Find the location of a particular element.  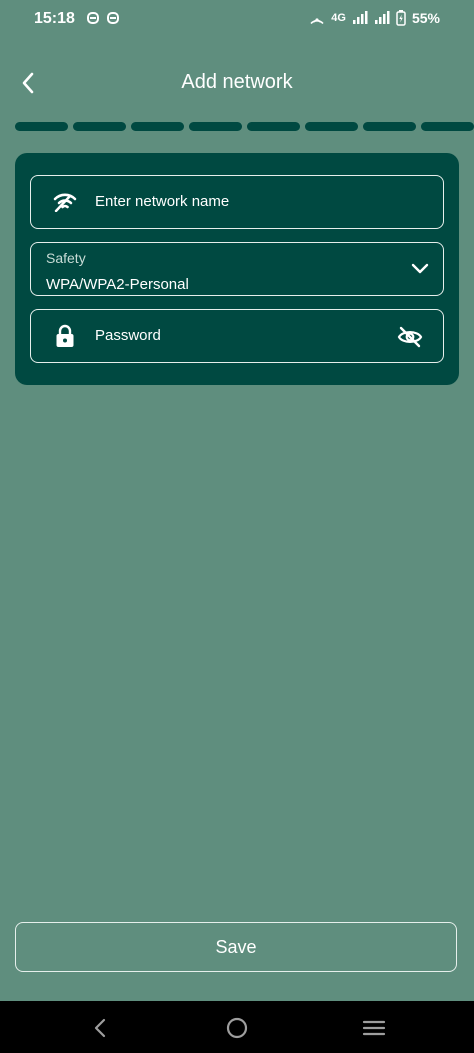

eye-off-icon is located at coordinates (410, 337).